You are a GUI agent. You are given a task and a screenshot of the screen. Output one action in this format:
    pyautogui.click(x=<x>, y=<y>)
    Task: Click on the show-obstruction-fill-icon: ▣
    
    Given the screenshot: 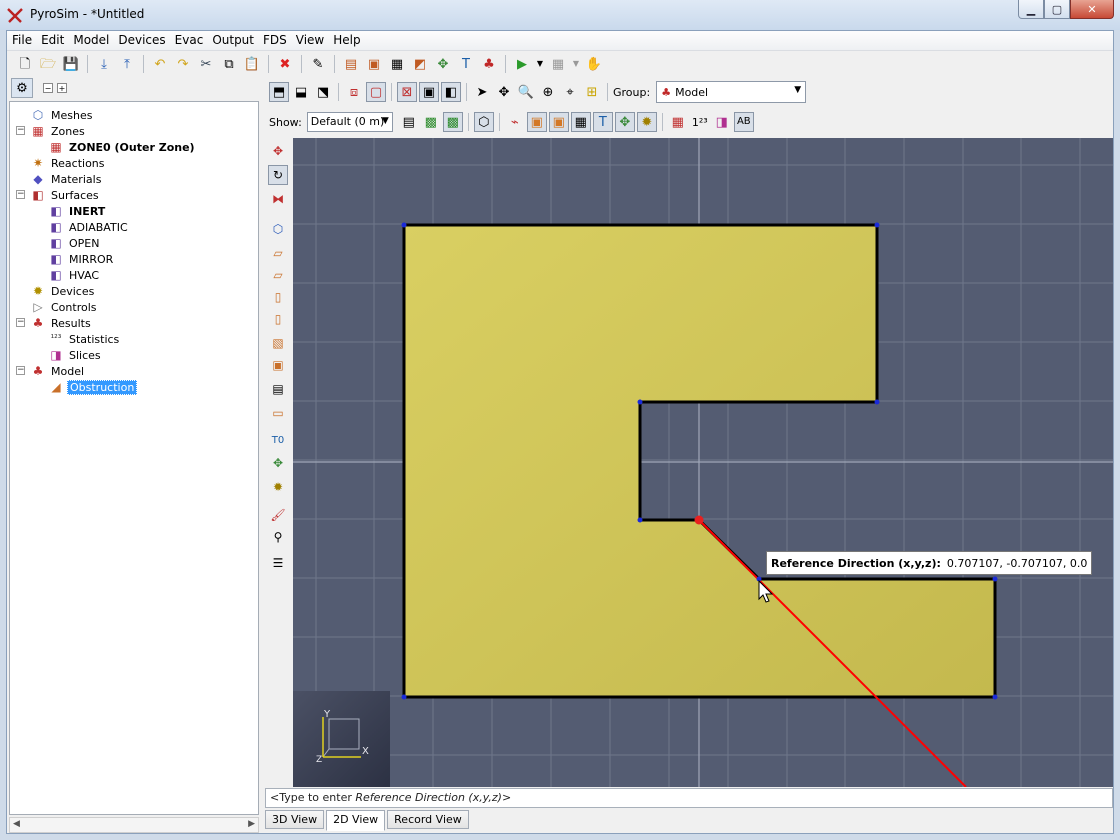 What is the action you would take?
    pyautogui.click(x=536, y=122)
    